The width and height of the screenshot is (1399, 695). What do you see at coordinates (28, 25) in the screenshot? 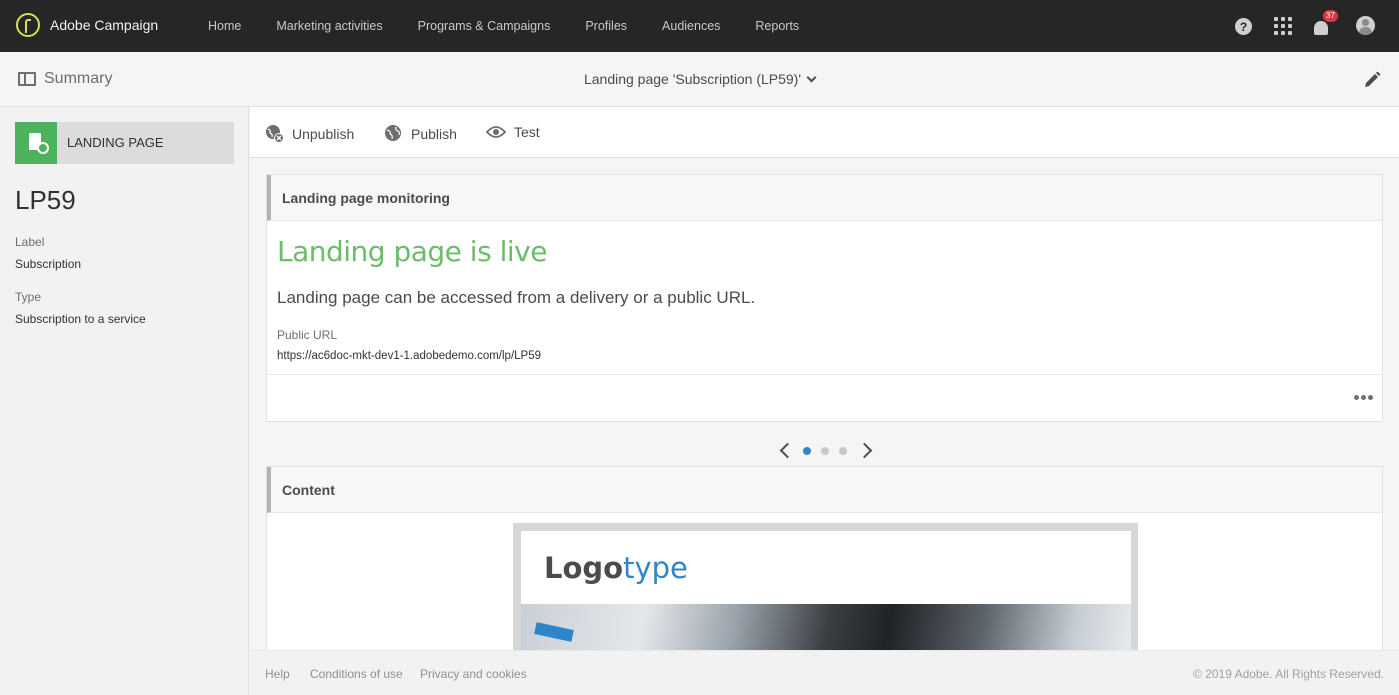
I see `adobe-campaign-logo-icon` at bounding box center [28, 25].